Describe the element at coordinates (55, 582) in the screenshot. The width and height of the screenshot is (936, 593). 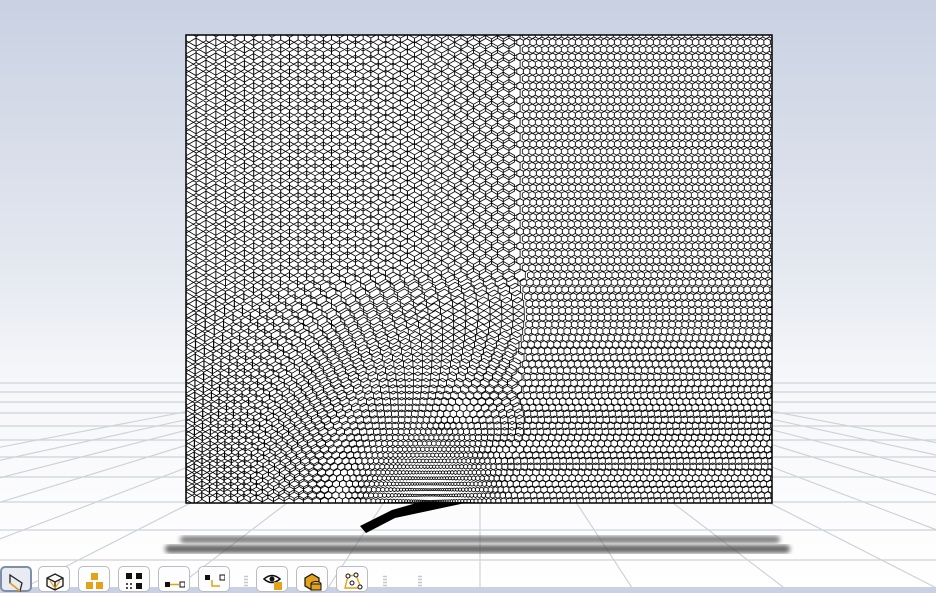
I see `wireframe-box-icon` at that location.